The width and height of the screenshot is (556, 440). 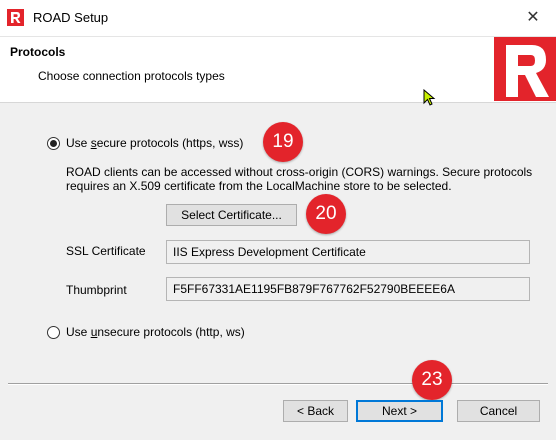 I want to click on step-badge-20: 20, so click(x=326, y=214).